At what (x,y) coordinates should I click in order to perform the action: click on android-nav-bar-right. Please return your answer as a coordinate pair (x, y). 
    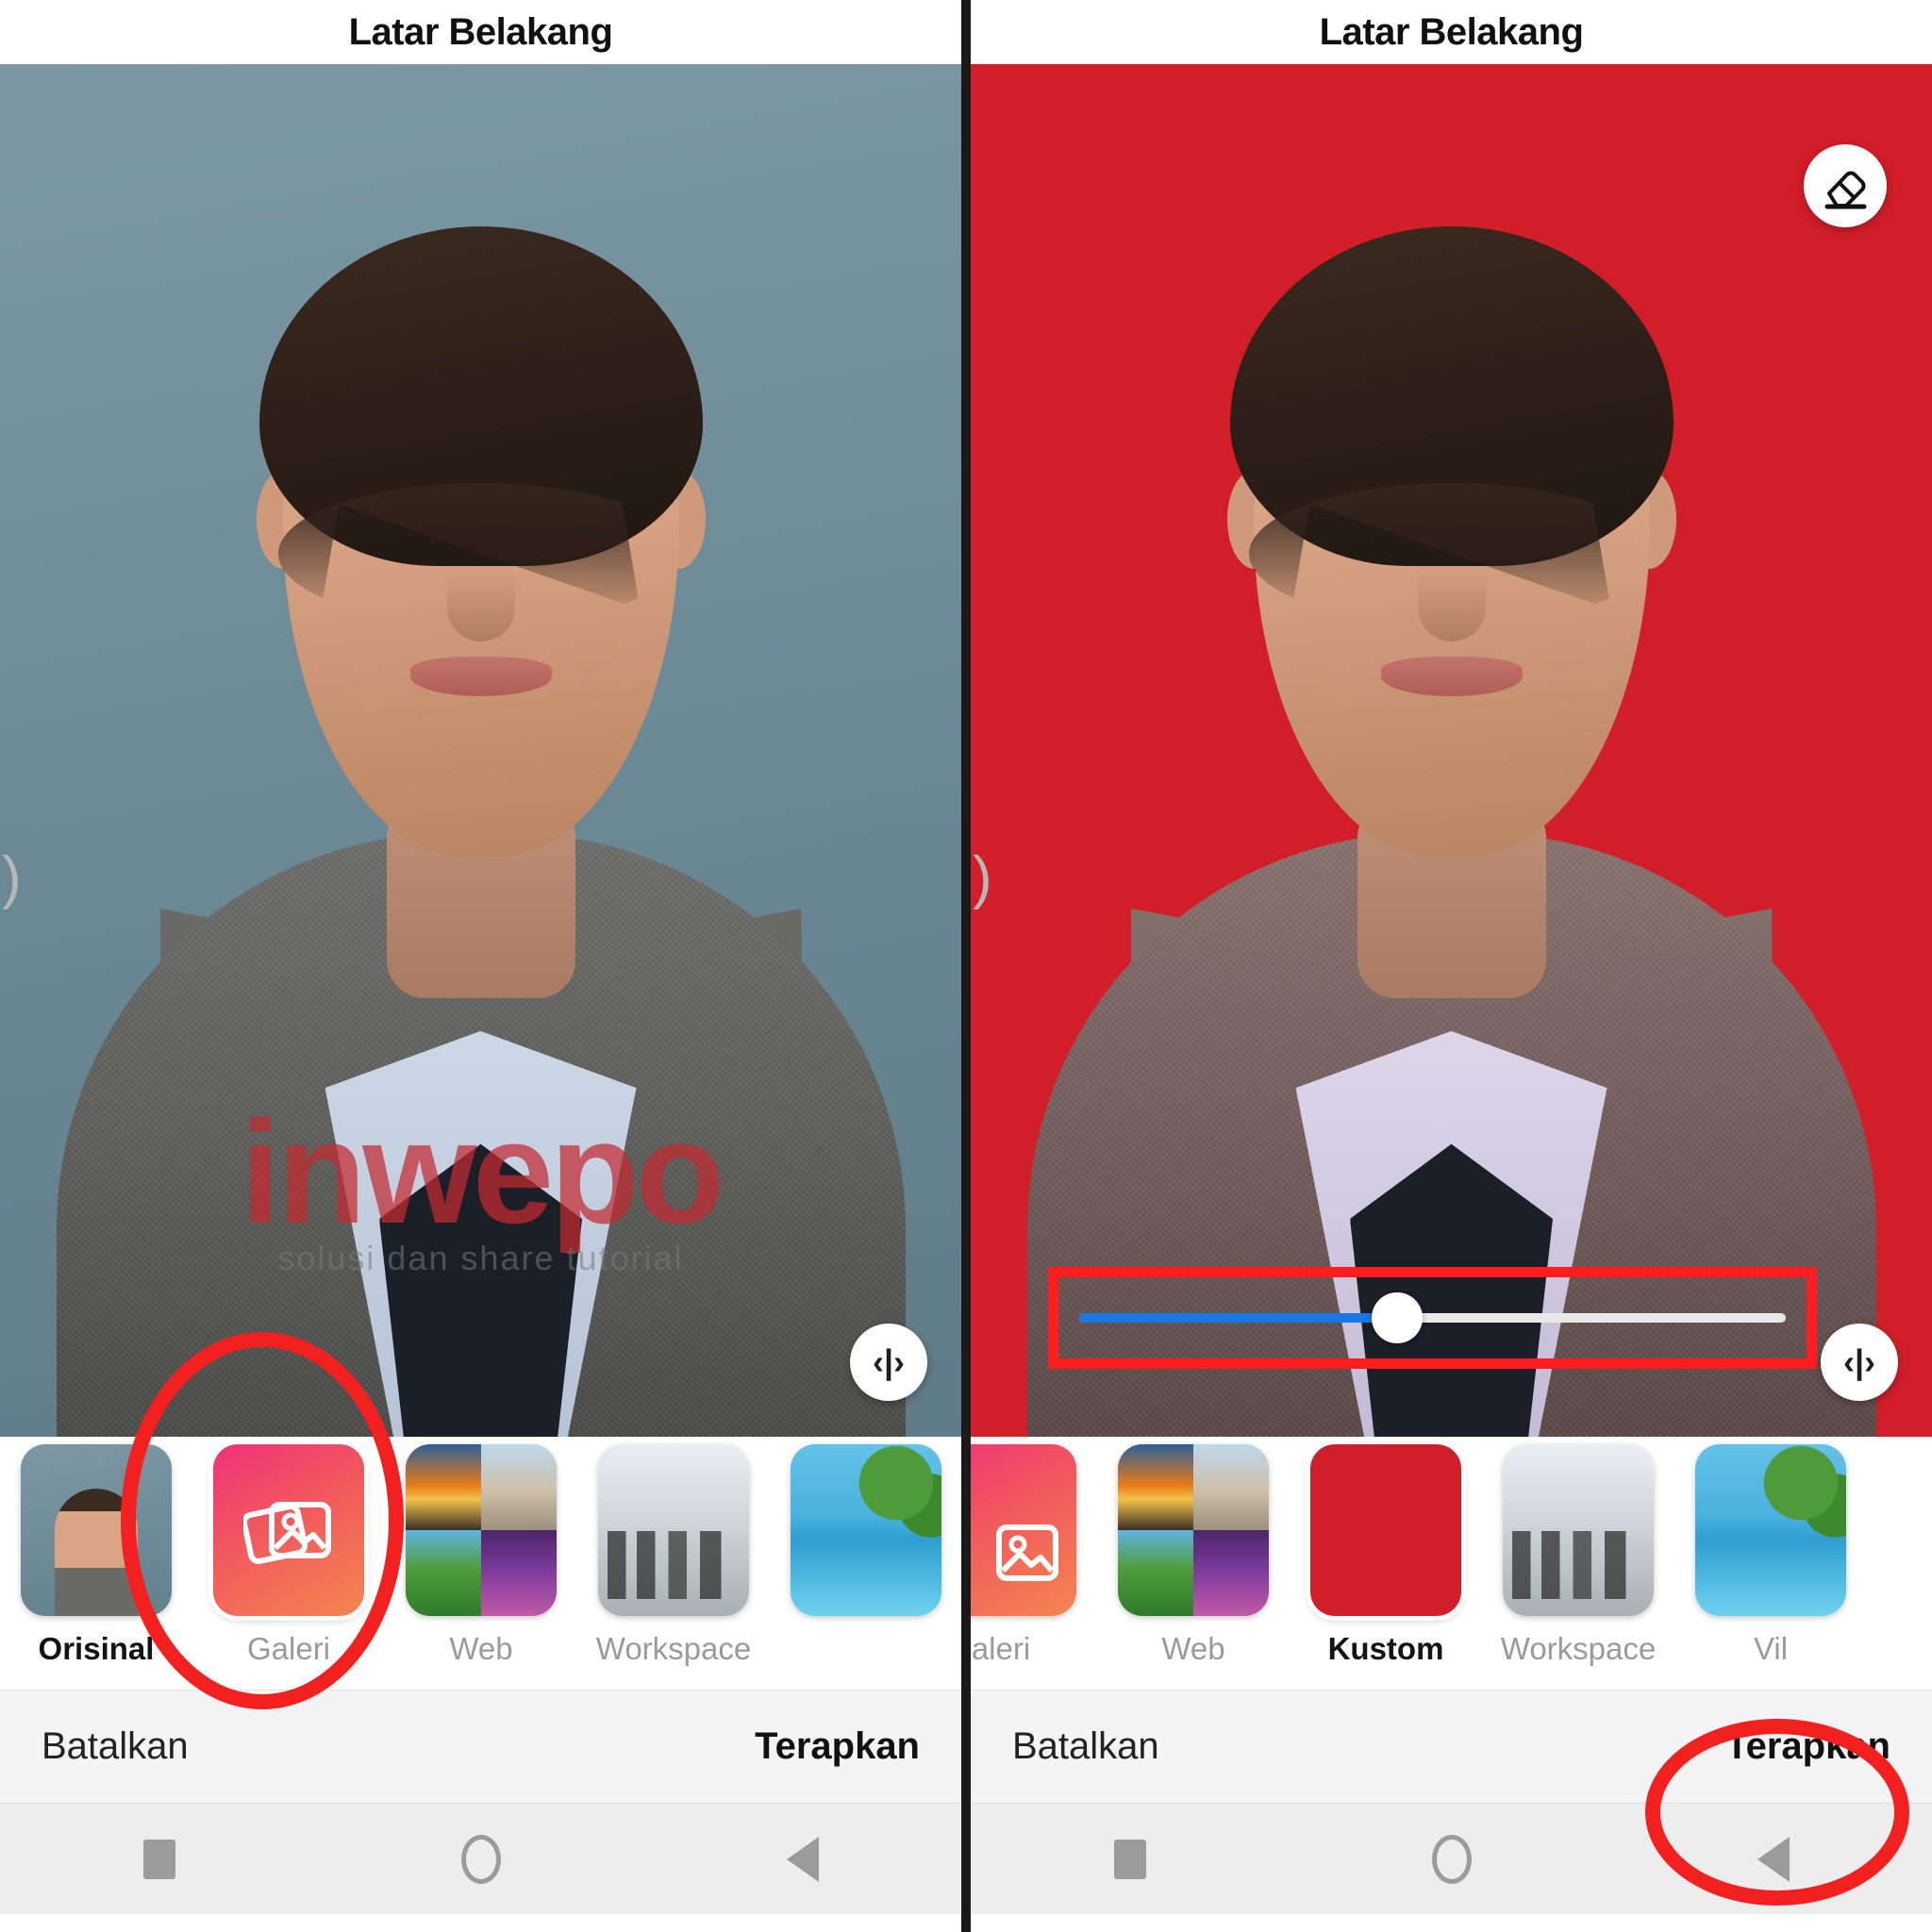
    Looking at the image, I should click on (1451, 1858).